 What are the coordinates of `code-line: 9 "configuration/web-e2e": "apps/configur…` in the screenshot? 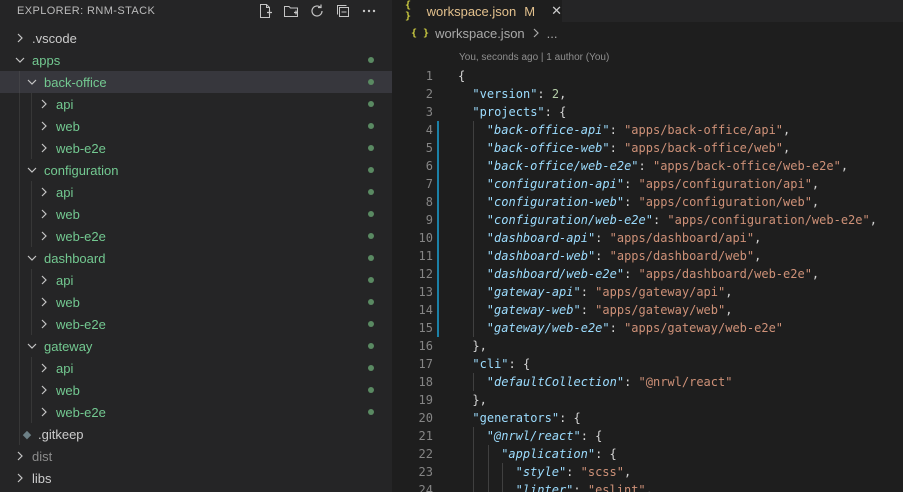 It's located at (648, 220).